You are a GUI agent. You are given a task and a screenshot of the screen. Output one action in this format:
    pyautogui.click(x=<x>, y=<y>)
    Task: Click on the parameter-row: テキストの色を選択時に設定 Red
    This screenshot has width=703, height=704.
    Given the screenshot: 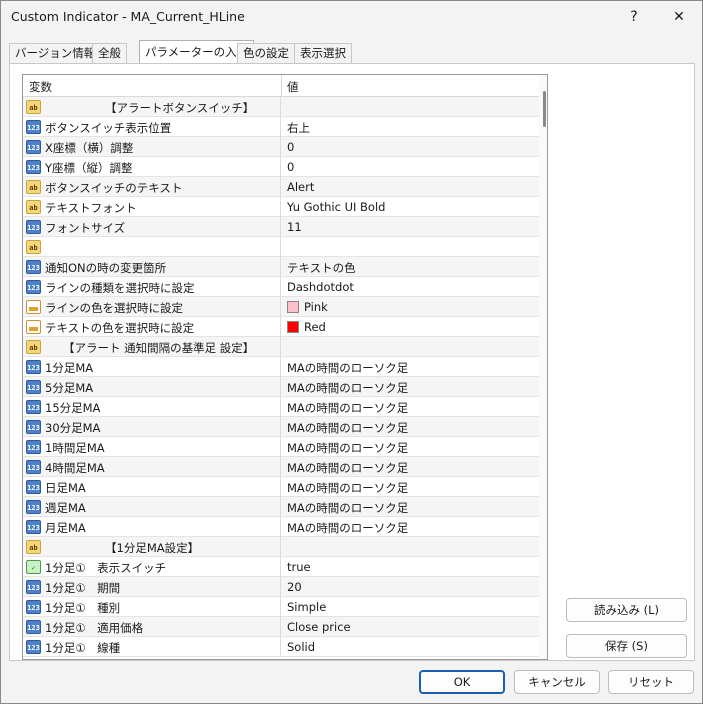 What is the action you would take?
    pyautogui.click(x=281, y=327)
    